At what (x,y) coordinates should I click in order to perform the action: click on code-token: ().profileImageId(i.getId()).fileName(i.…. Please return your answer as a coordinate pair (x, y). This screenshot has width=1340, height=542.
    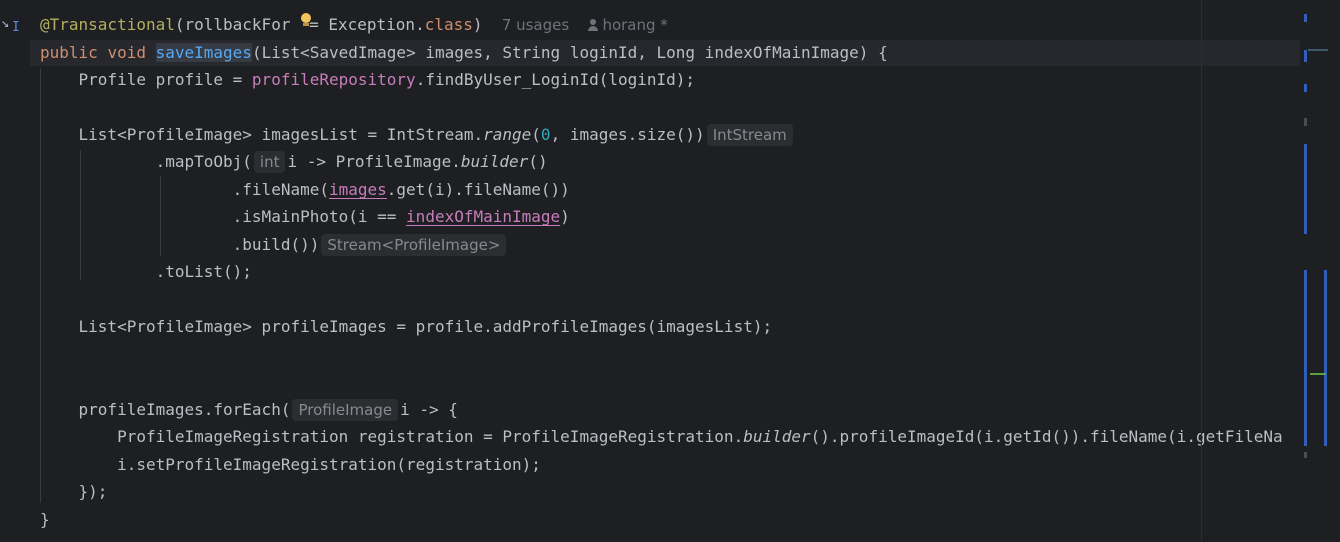
    Looking at the image, I should click on (1046, 436).